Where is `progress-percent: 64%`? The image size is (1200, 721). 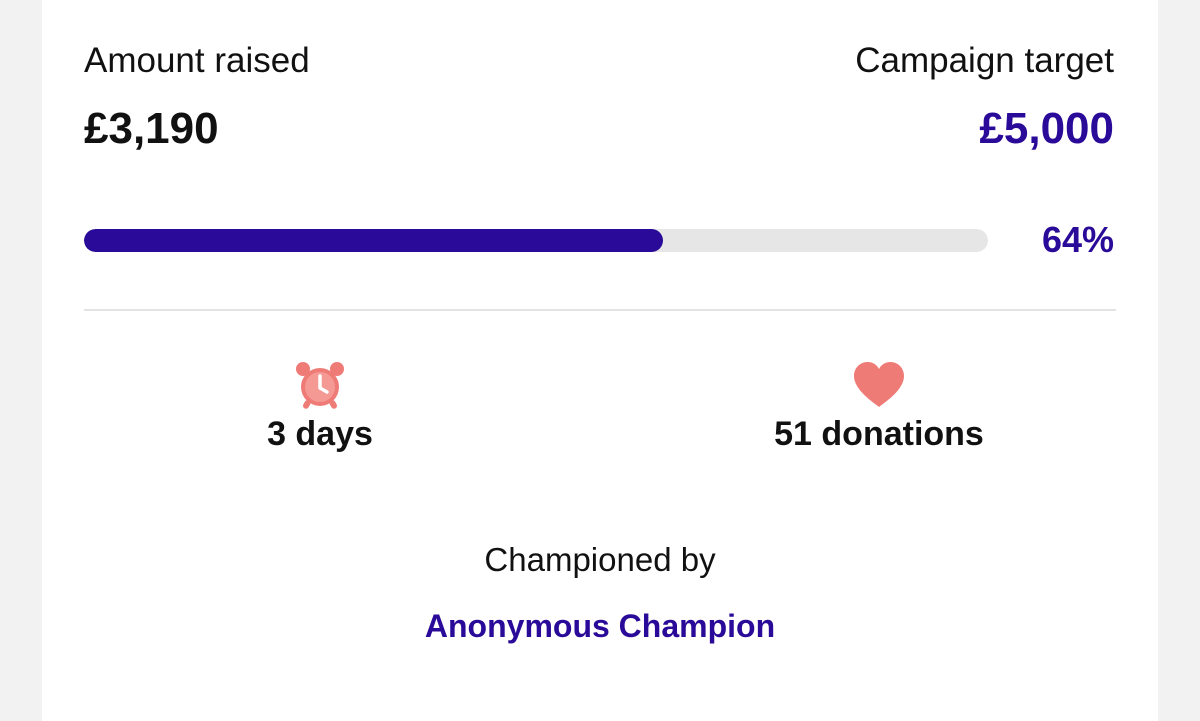 progress-percent: 64% is located at coordinates (1077, 239).